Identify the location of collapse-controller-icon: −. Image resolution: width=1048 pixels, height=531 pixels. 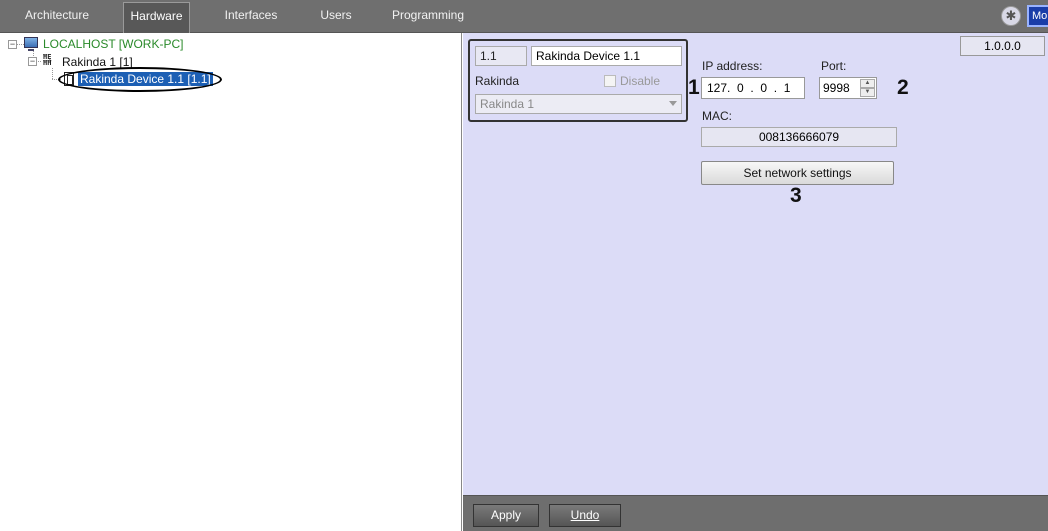
(32, 61).